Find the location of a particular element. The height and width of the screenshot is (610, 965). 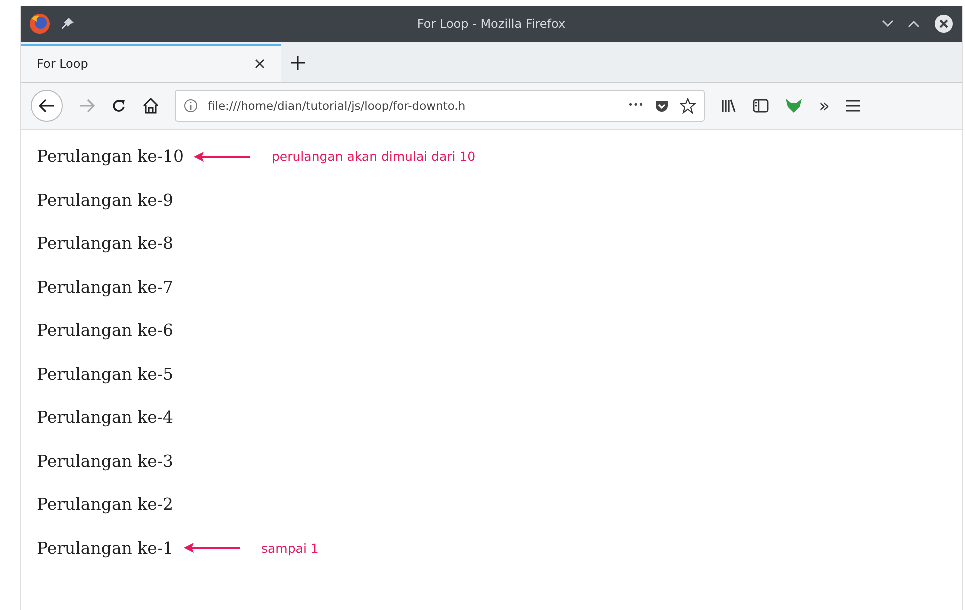

output-line: Perulangan ke-3 is located at coordinates (105, 461).